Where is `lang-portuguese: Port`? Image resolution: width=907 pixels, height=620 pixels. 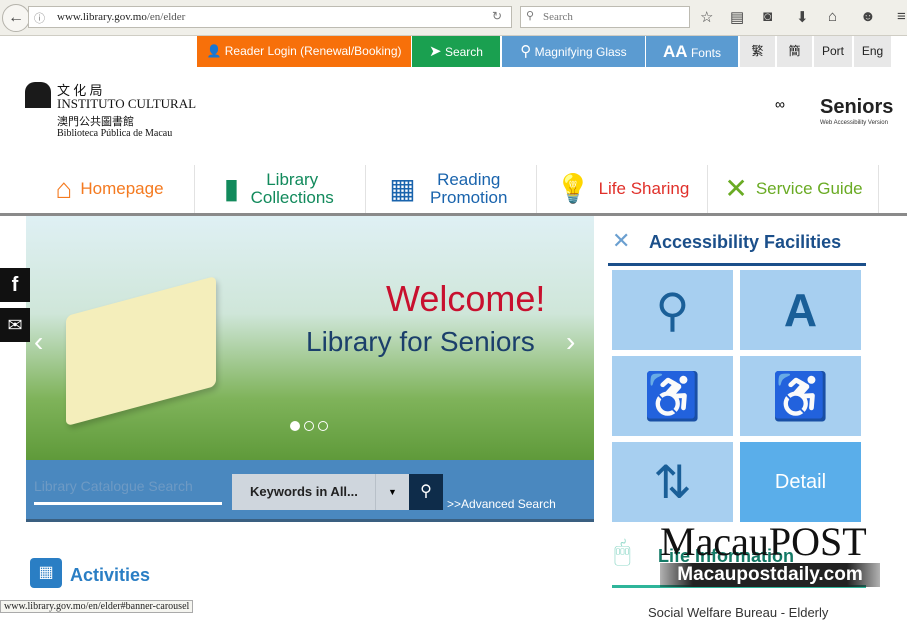
lang-portuguese: Port is located at coordinates (833, 51).